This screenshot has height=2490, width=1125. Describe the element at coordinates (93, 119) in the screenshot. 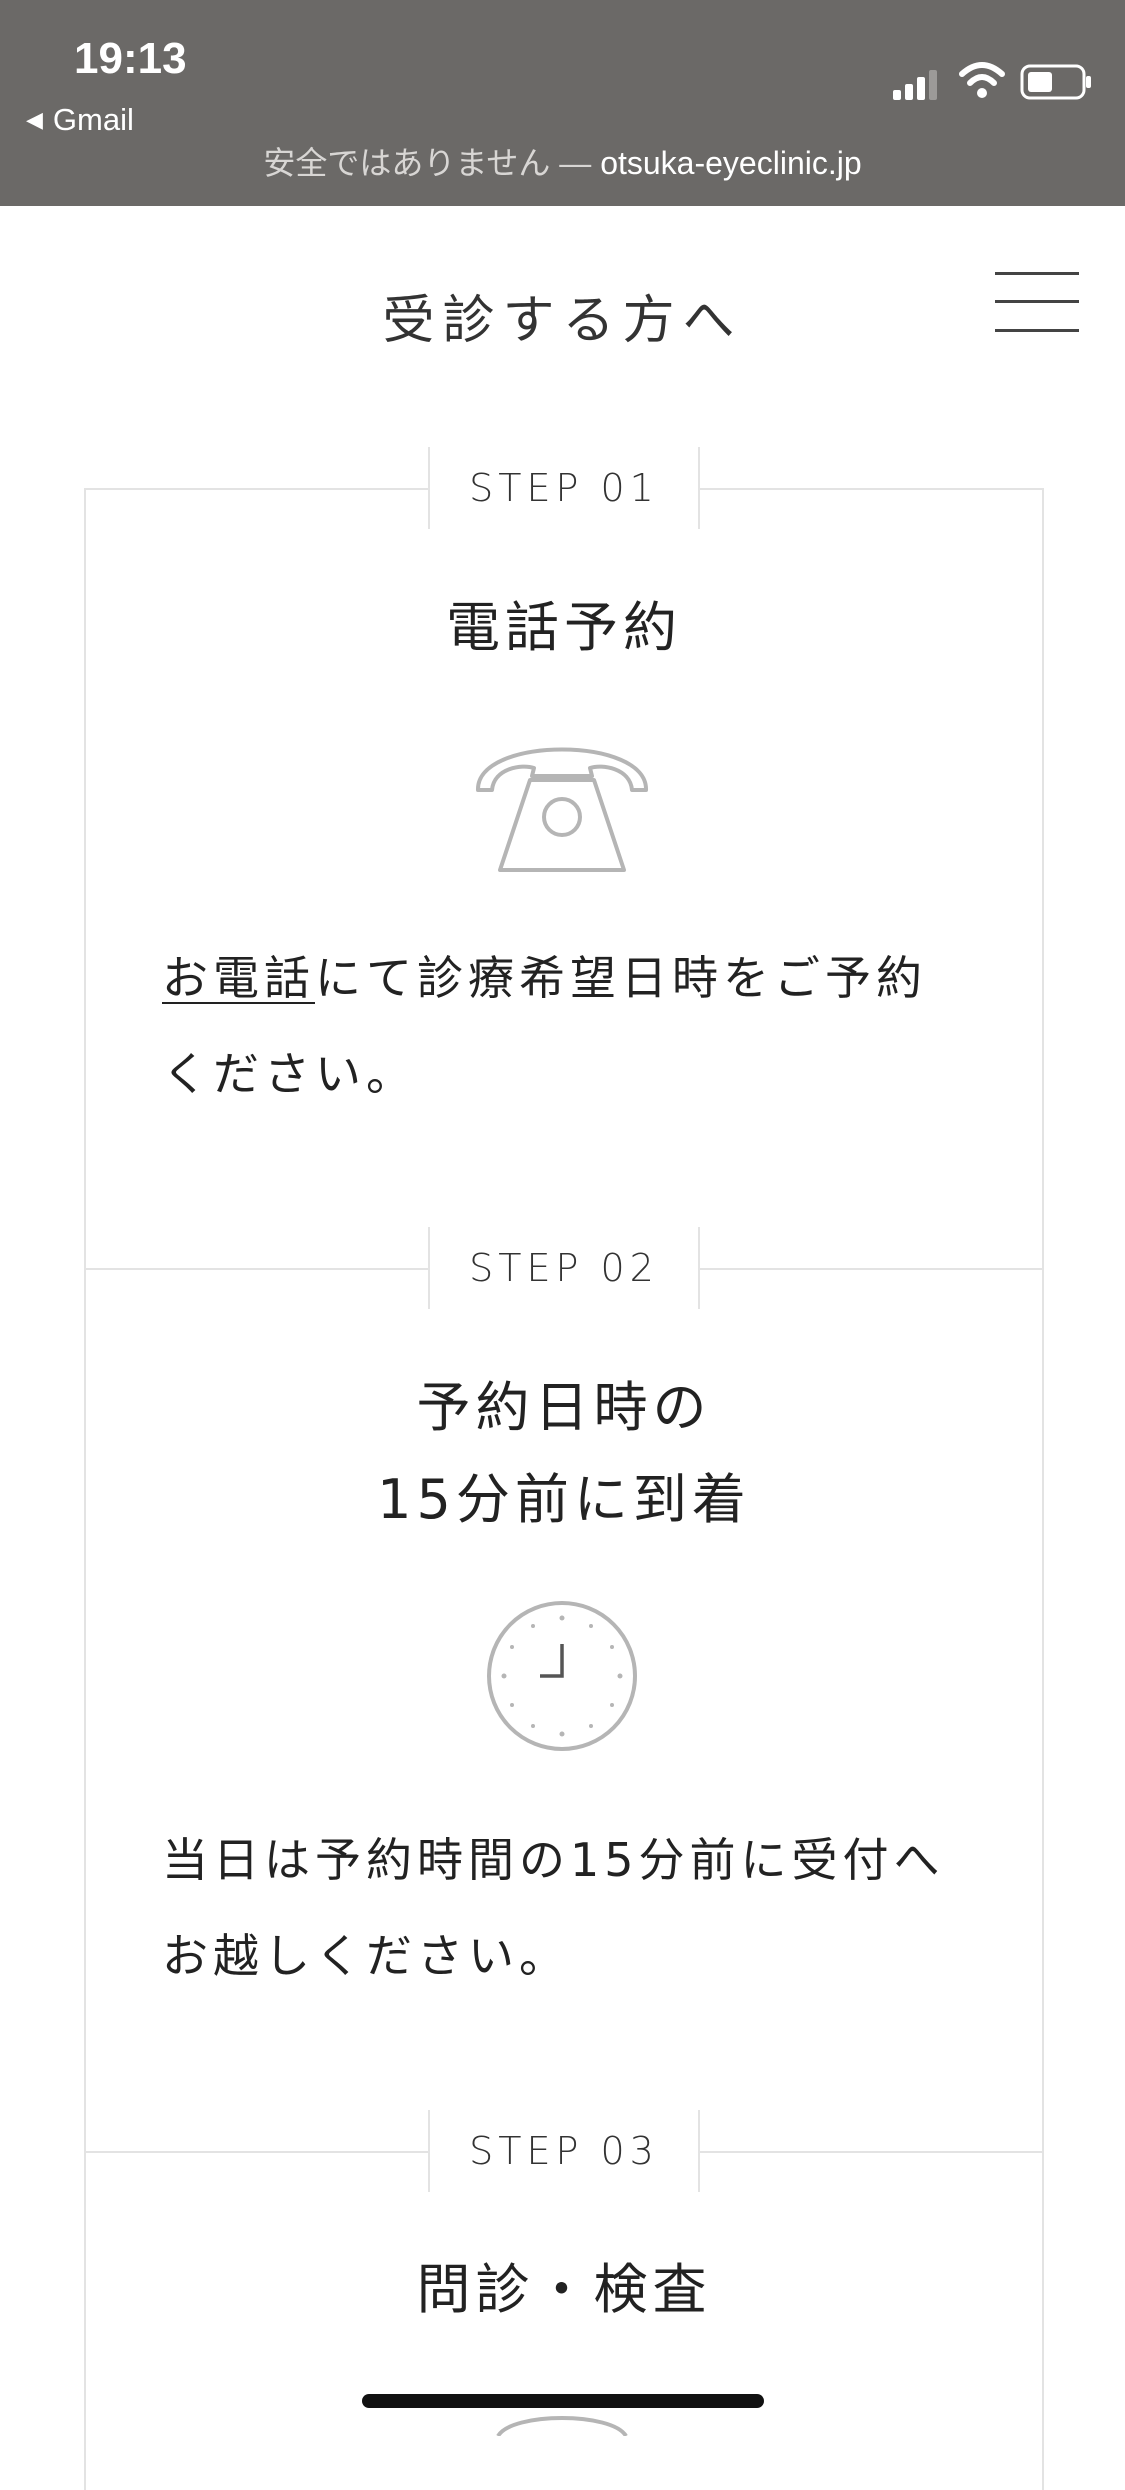

I see `back-app-label: Gmail` at that location.